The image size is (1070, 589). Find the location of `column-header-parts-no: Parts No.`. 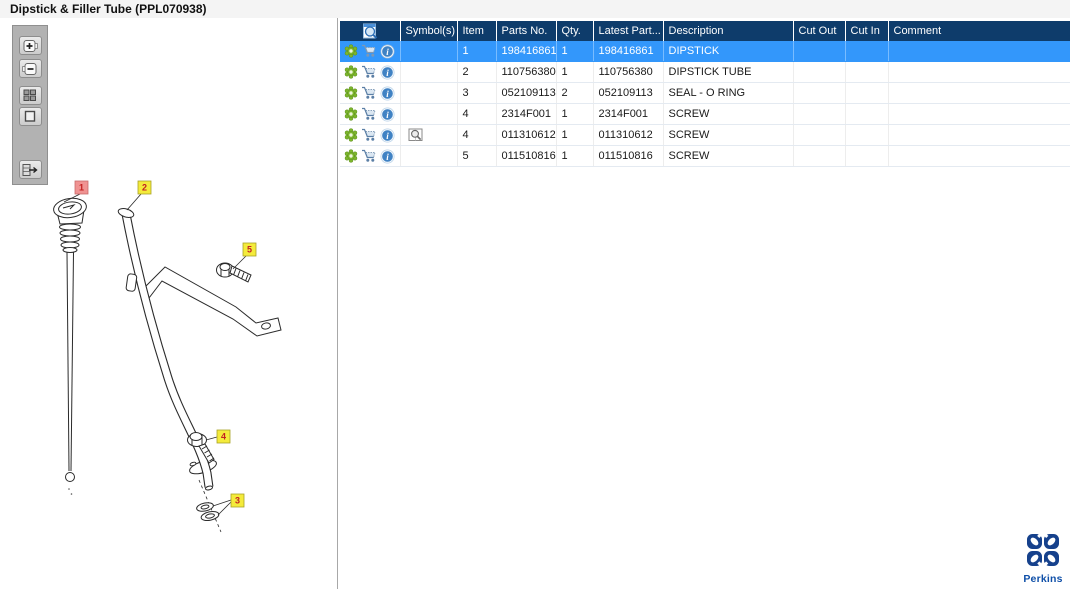

column-header-parts-no: Parts No. is located at coordinates (526, 31).